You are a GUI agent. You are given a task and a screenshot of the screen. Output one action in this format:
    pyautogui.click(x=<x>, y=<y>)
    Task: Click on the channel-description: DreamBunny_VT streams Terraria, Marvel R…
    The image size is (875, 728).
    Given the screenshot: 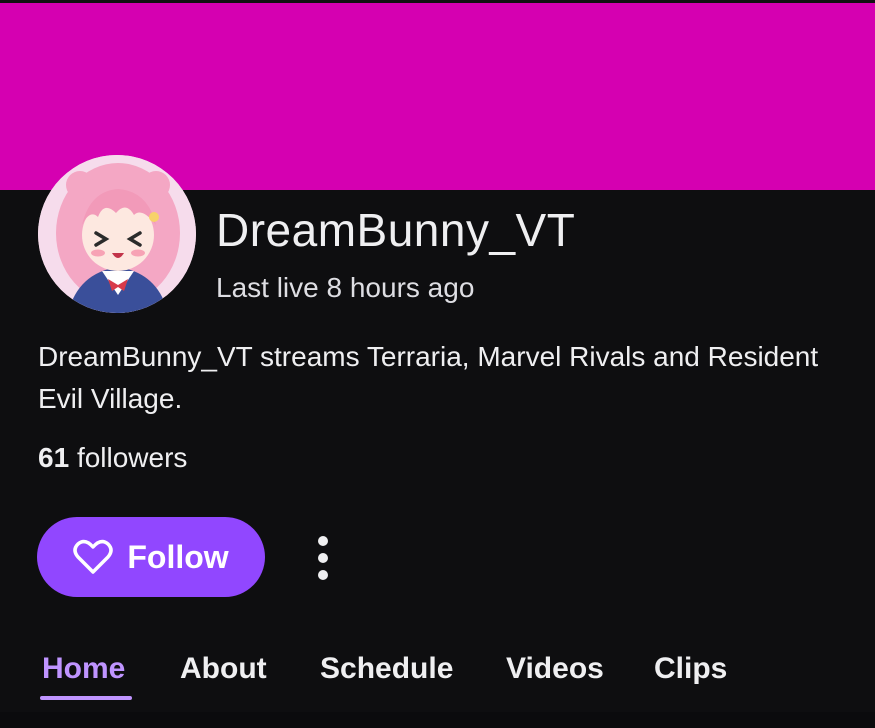 What is the action you would take?
    pyautogui.click(x=428, y=377)
    